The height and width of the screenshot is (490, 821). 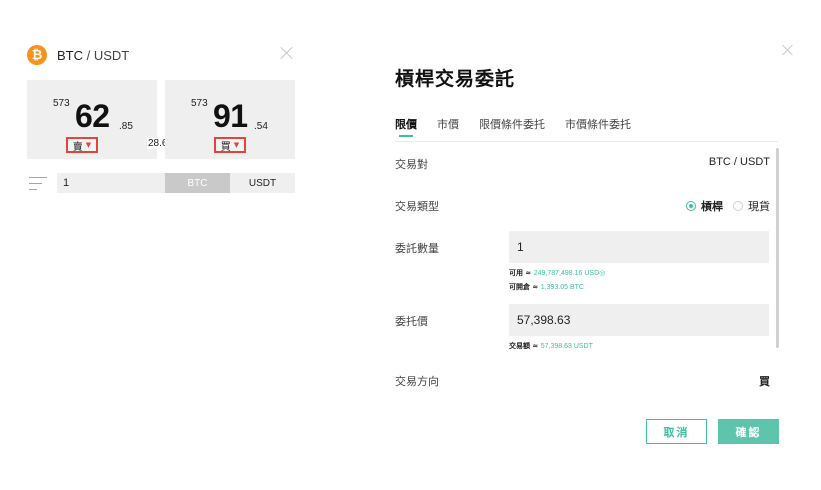 What do you see at coordinates (562, 287) in the screenshot?
I see `openable-value: 1,393.05 BTC` at bounding box center [562, 287].